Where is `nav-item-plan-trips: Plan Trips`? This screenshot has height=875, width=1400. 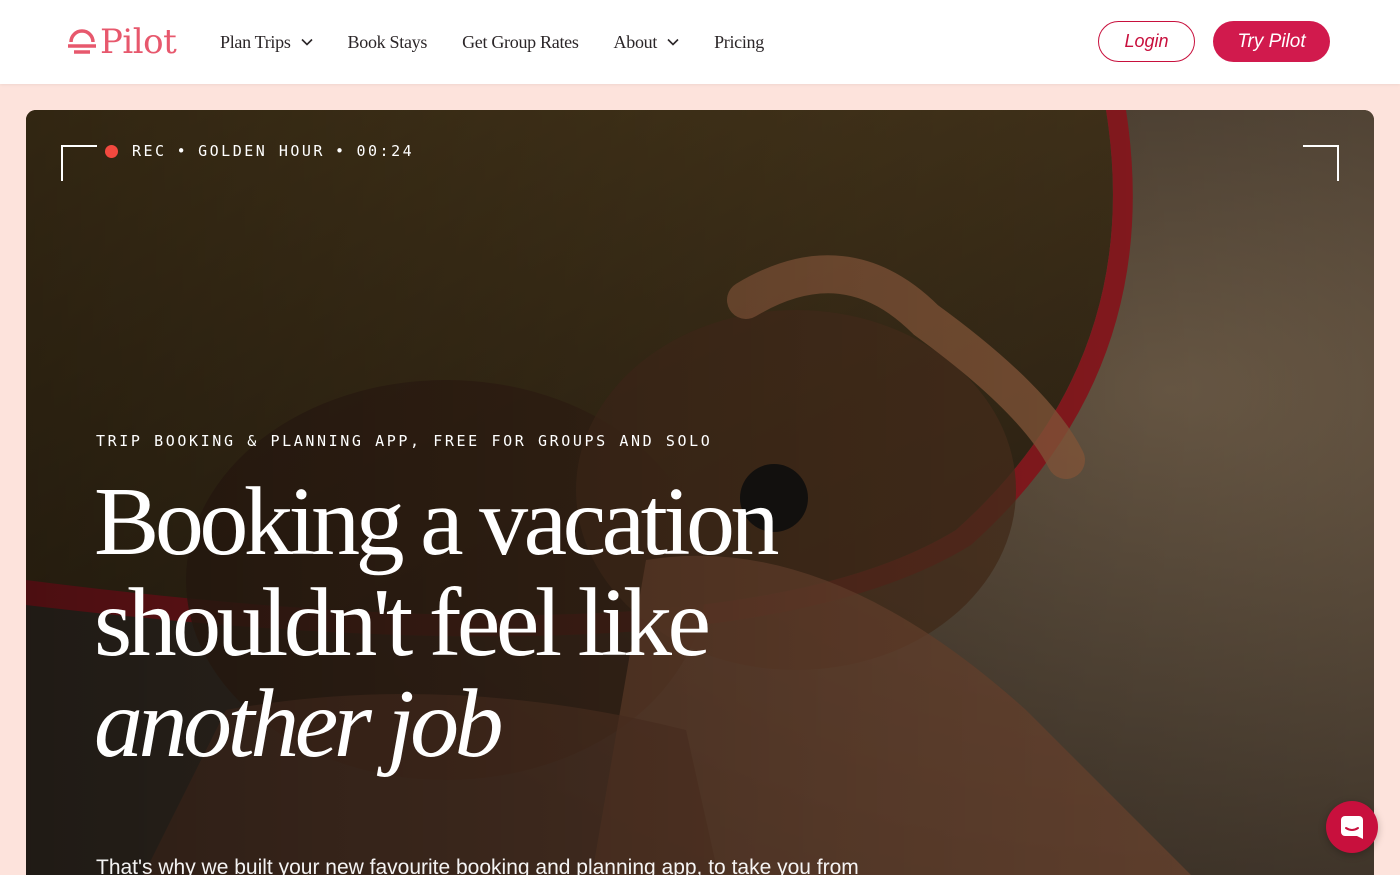
nav-item-plan-trips: Plan Trips is located at coordinates (266, 42).